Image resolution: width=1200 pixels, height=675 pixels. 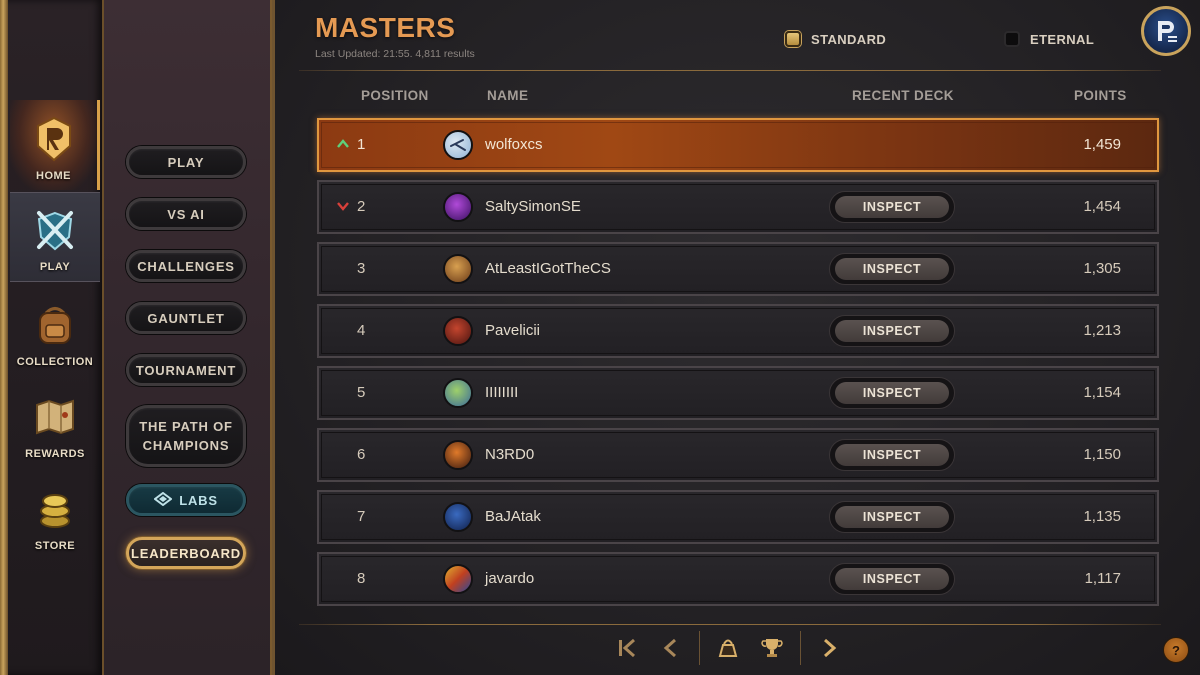 I want to click on row-position: 6, so click(x=361, y=454).